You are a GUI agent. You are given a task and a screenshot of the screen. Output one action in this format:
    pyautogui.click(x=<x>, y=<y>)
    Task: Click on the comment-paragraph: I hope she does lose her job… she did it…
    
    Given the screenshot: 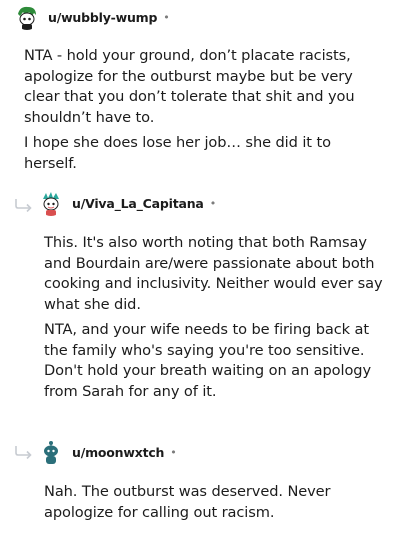 What is the action you would take?
    pyautogui.click(x=177, y=153)
    